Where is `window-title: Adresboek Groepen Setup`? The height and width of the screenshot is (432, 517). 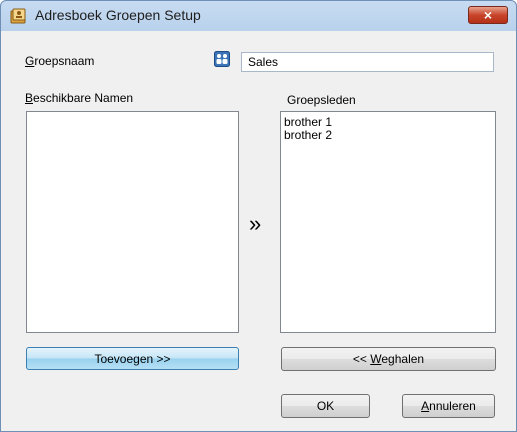 window-title: Adresboek Groepen Setup is located at coordinates (118, 15).